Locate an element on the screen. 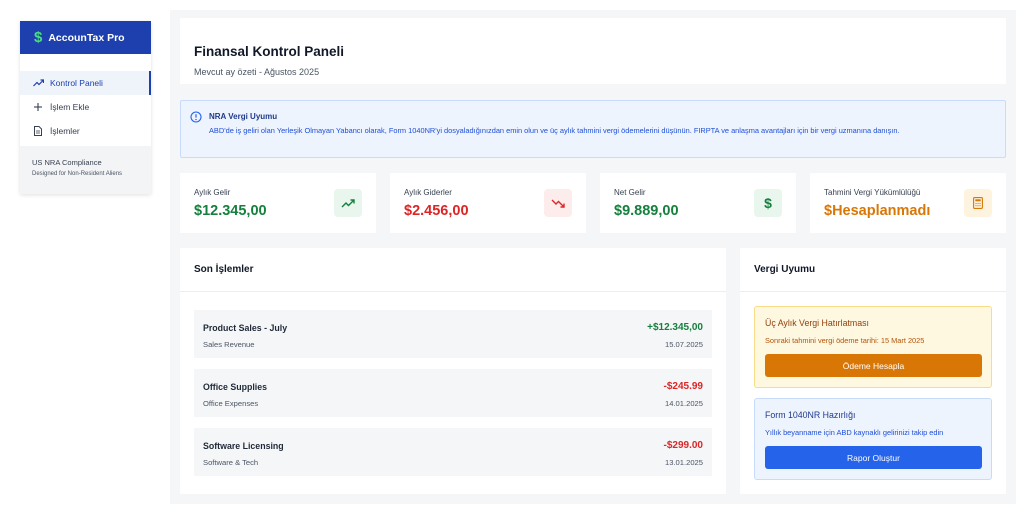  transaction-name: Office Supplies is located at coordinates (235, 387).